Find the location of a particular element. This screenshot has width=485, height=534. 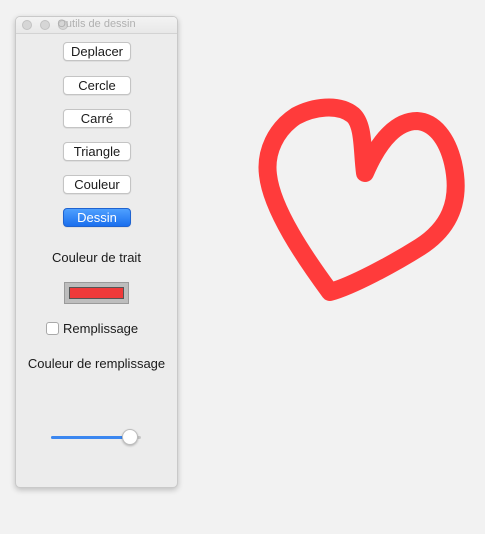

stroke-color-well is located at coordinates (96, 293).